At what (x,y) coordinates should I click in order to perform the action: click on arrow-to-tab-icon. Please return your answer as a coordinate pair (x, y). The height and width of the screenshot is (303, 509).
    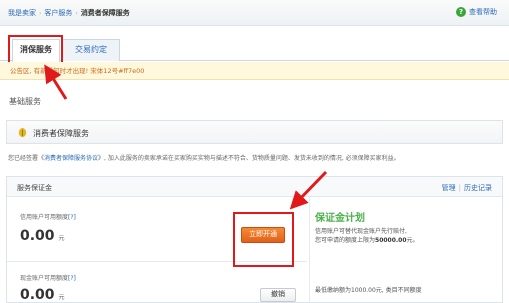
    Looking at the image, I should click on (56, 82).